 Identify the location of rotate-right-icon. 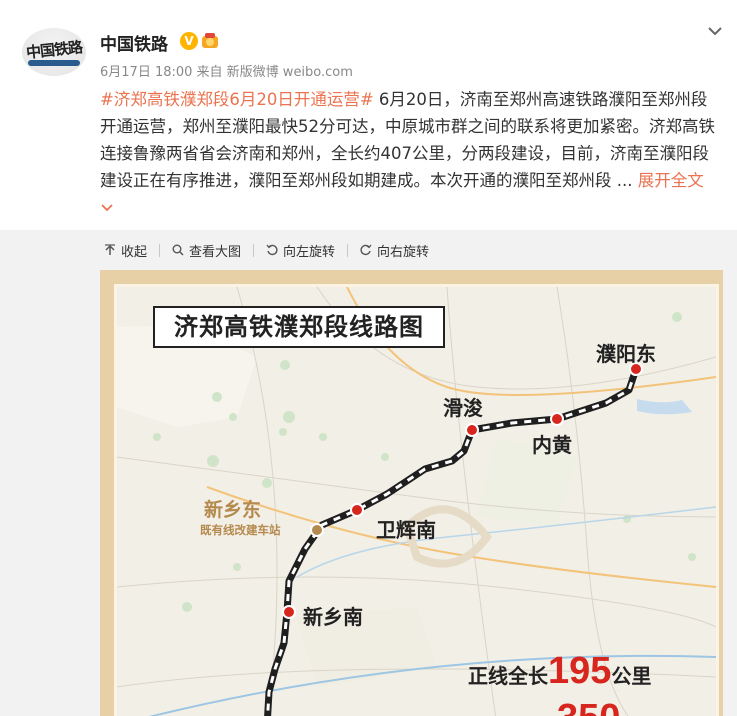
(366, 250).